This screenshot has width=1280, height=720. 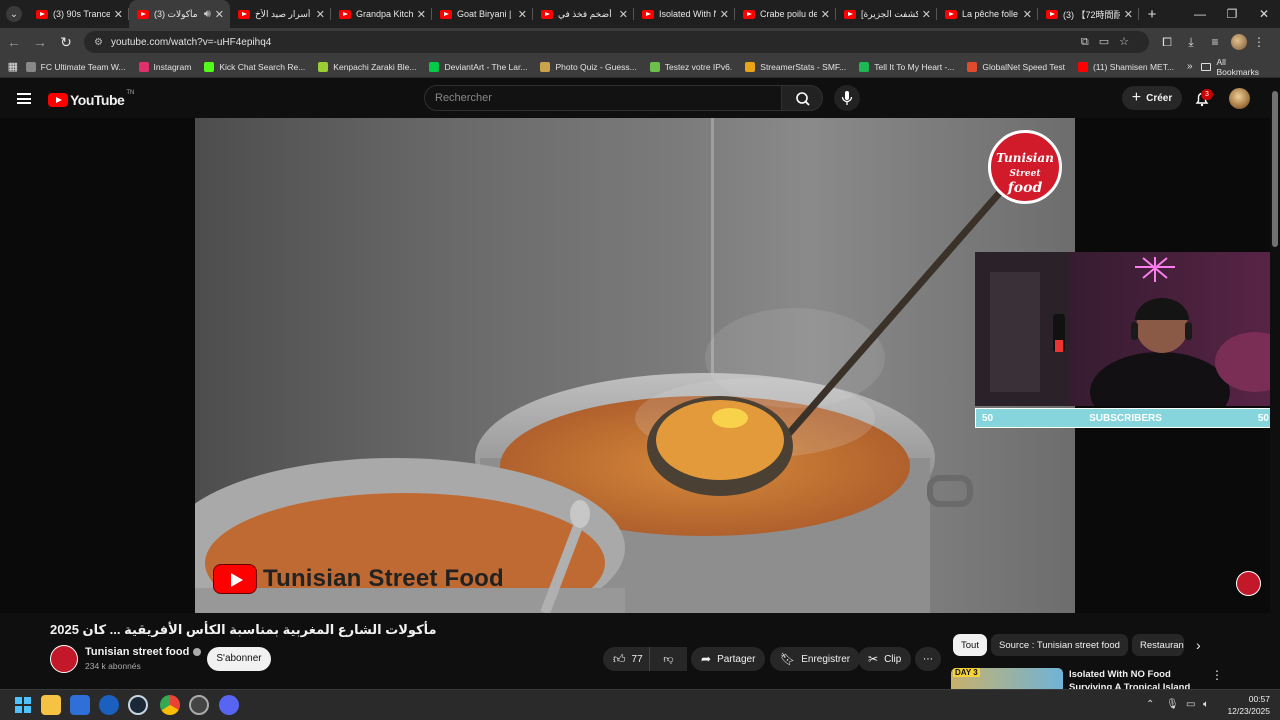 I want to click on browser-tab: Isolated With N ✕, so click(x=684, y=14).